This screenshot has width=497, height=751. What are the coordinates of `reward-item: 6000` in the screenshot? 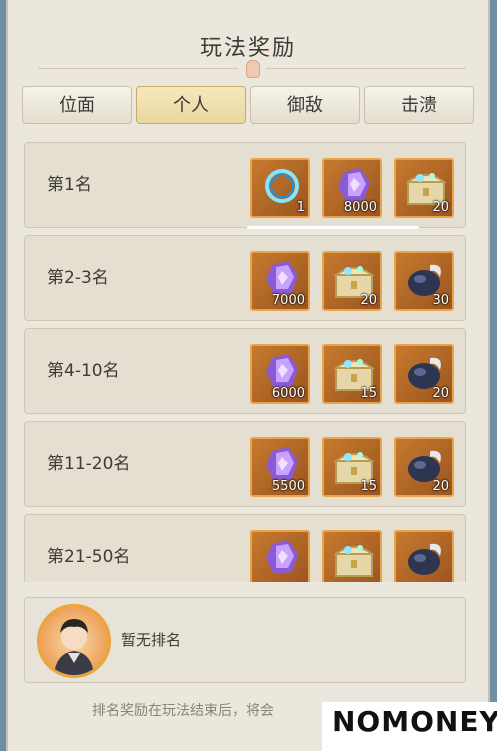 It's located at (280, 374).